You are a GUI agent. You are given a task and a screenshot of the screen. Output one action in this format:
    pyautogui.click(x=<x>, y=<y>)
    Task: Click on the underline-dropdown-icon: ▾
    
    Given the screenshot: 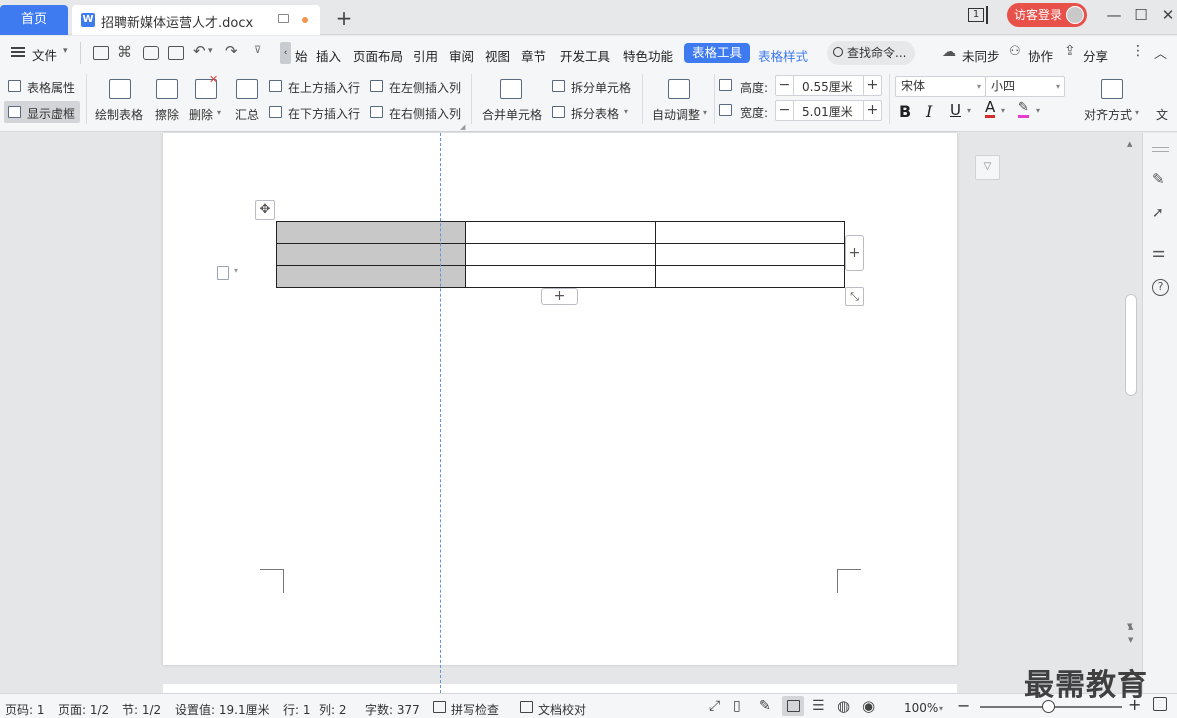 What is the action you would take?
    pyautogui.click(x=969, y=110)
    